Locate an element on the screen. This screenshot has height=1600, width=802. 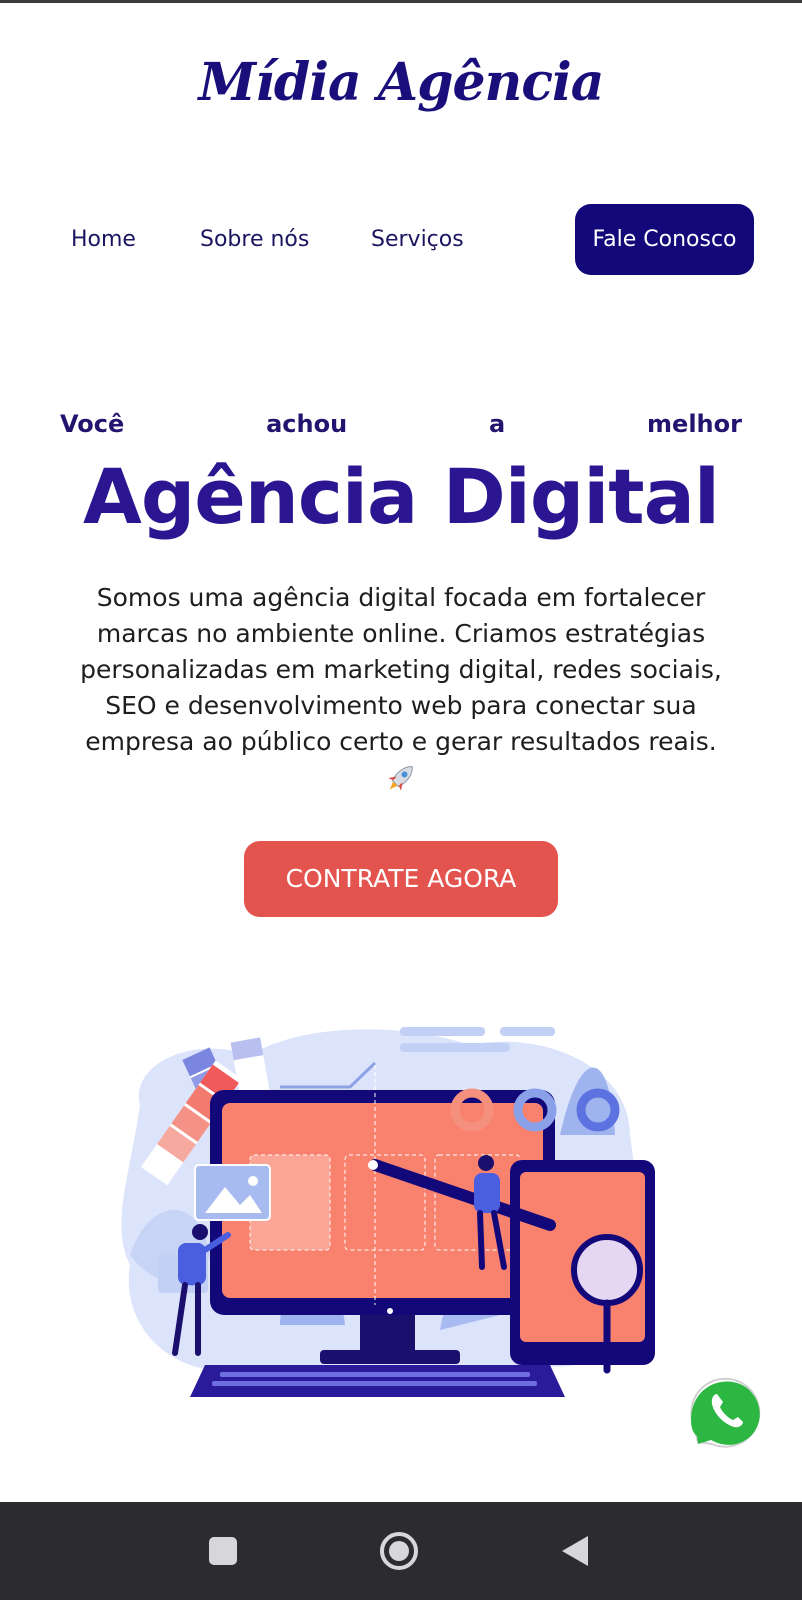
eyebrow-word: a is located at coordinates (497, 424).